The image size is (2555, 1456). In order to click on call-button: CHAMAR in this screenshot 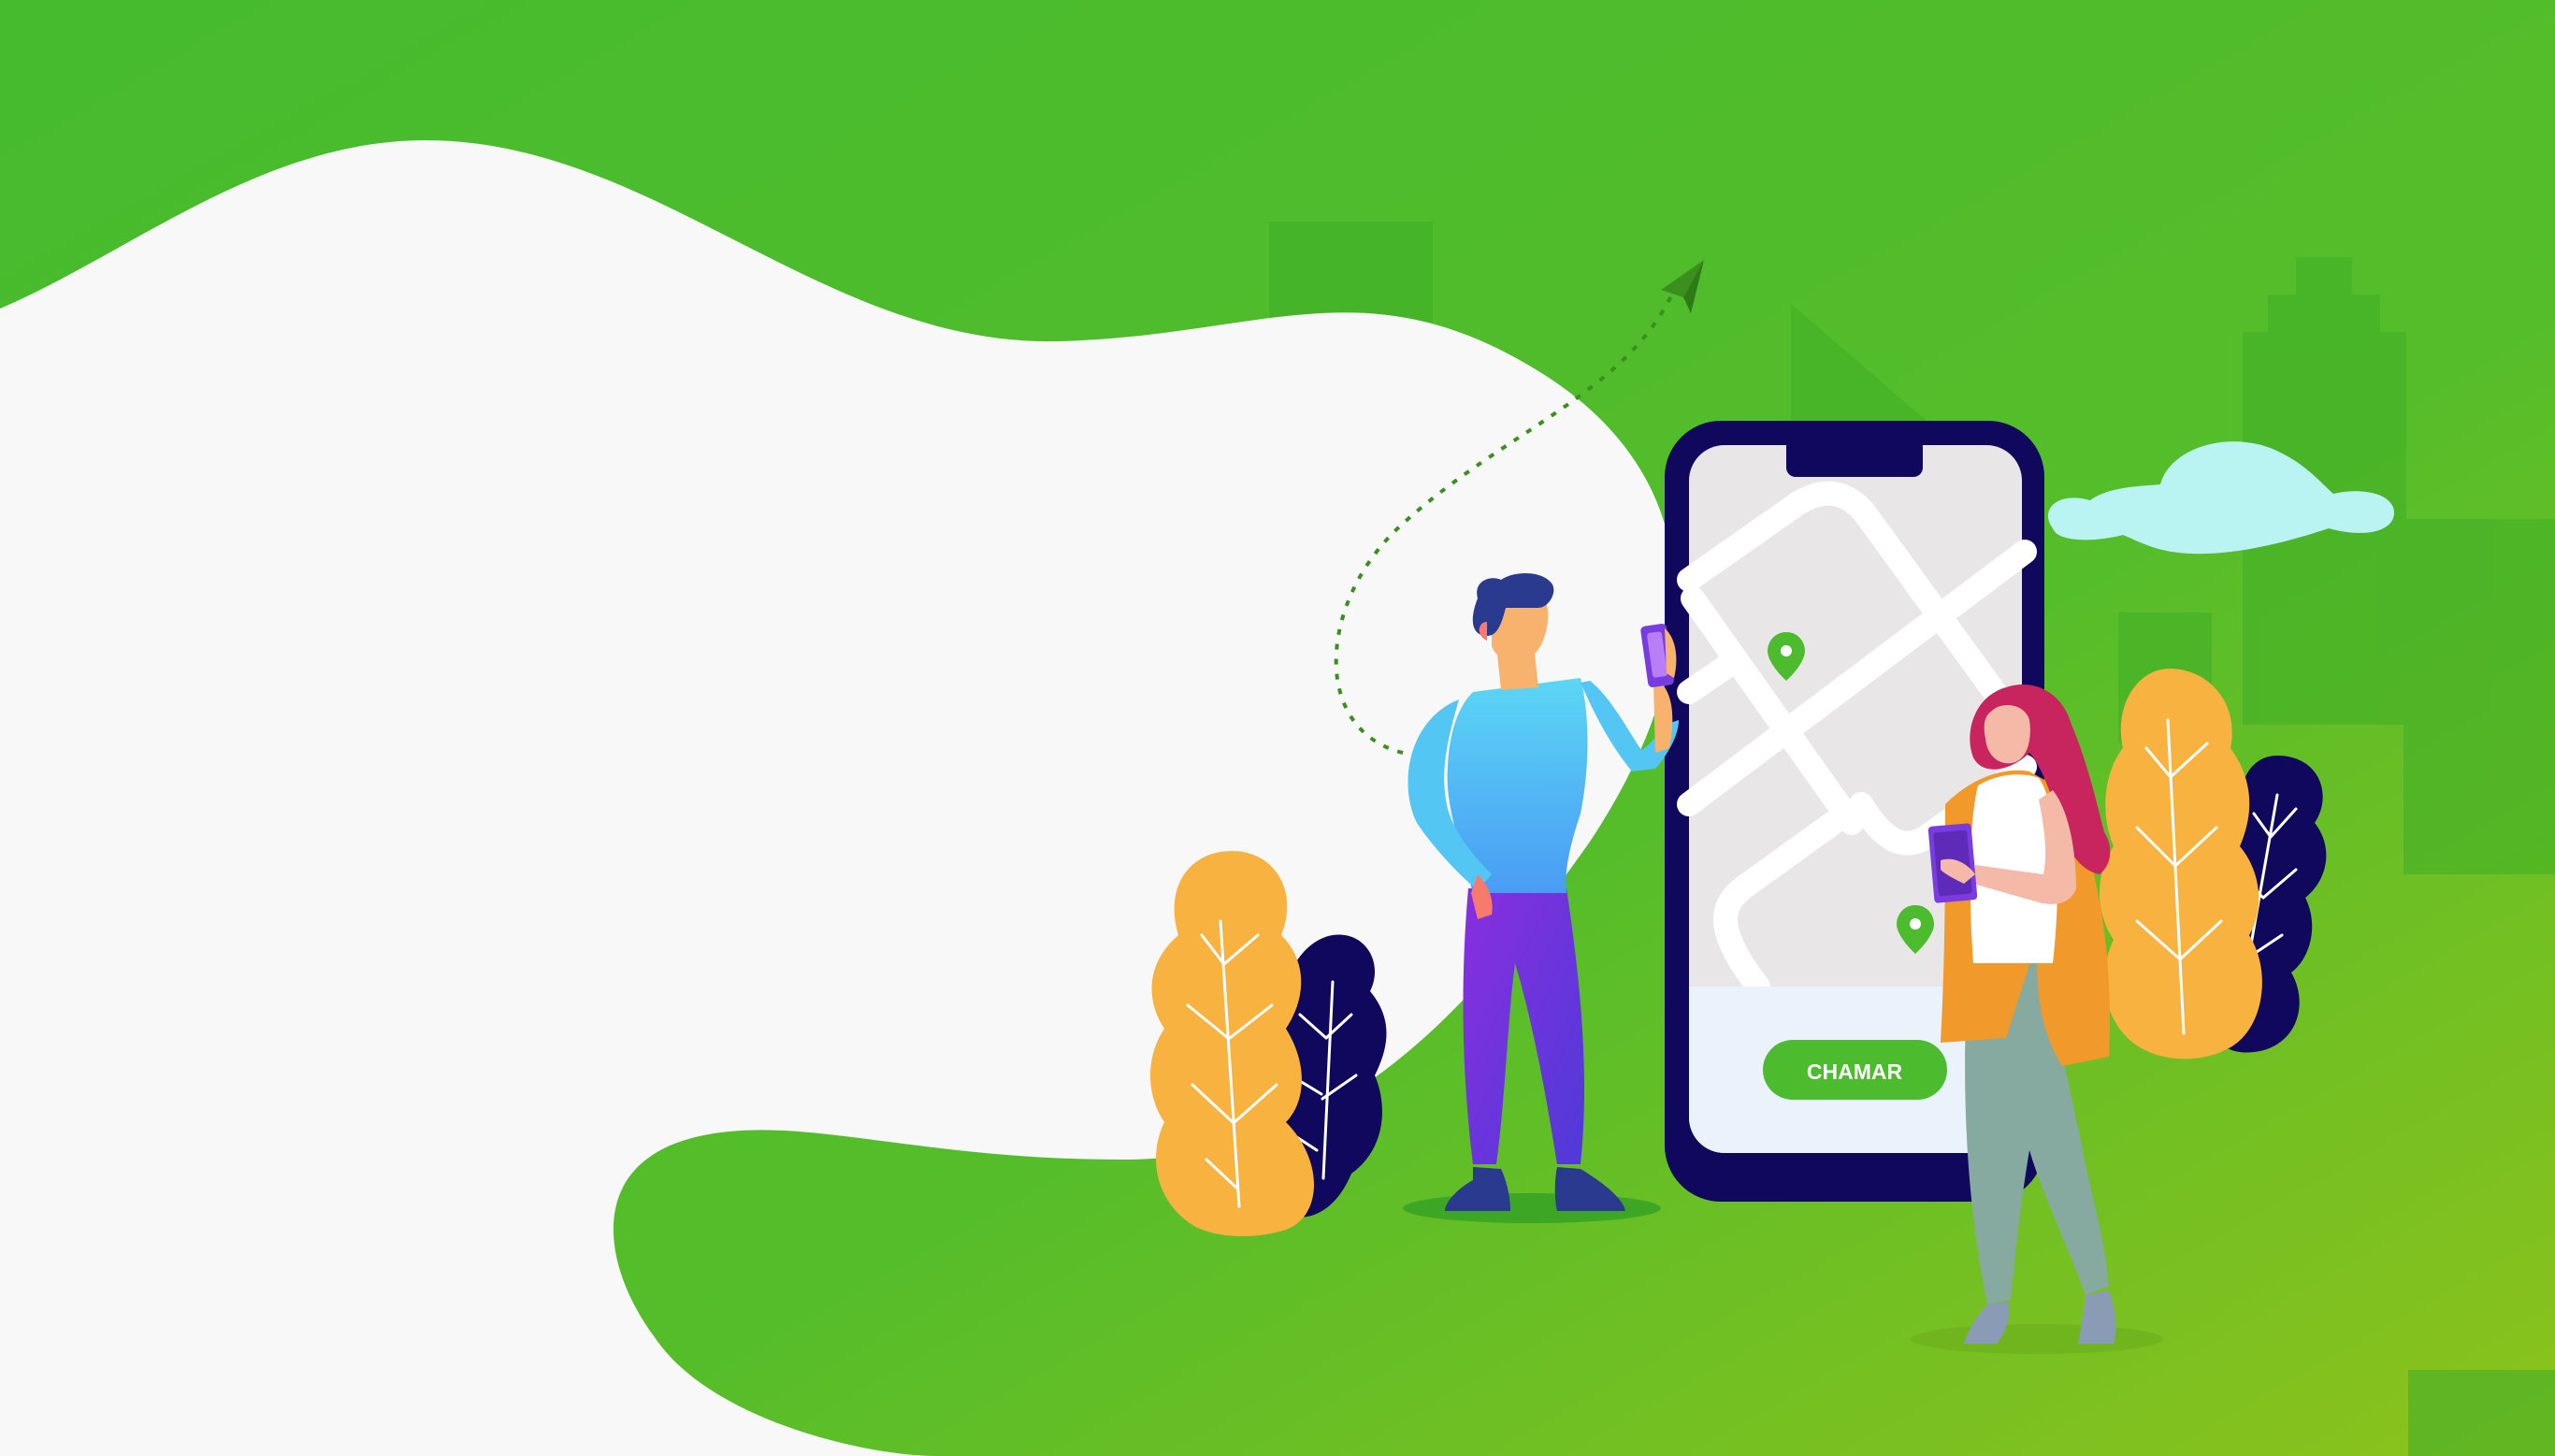, I will do `click(1855, 1070)`.